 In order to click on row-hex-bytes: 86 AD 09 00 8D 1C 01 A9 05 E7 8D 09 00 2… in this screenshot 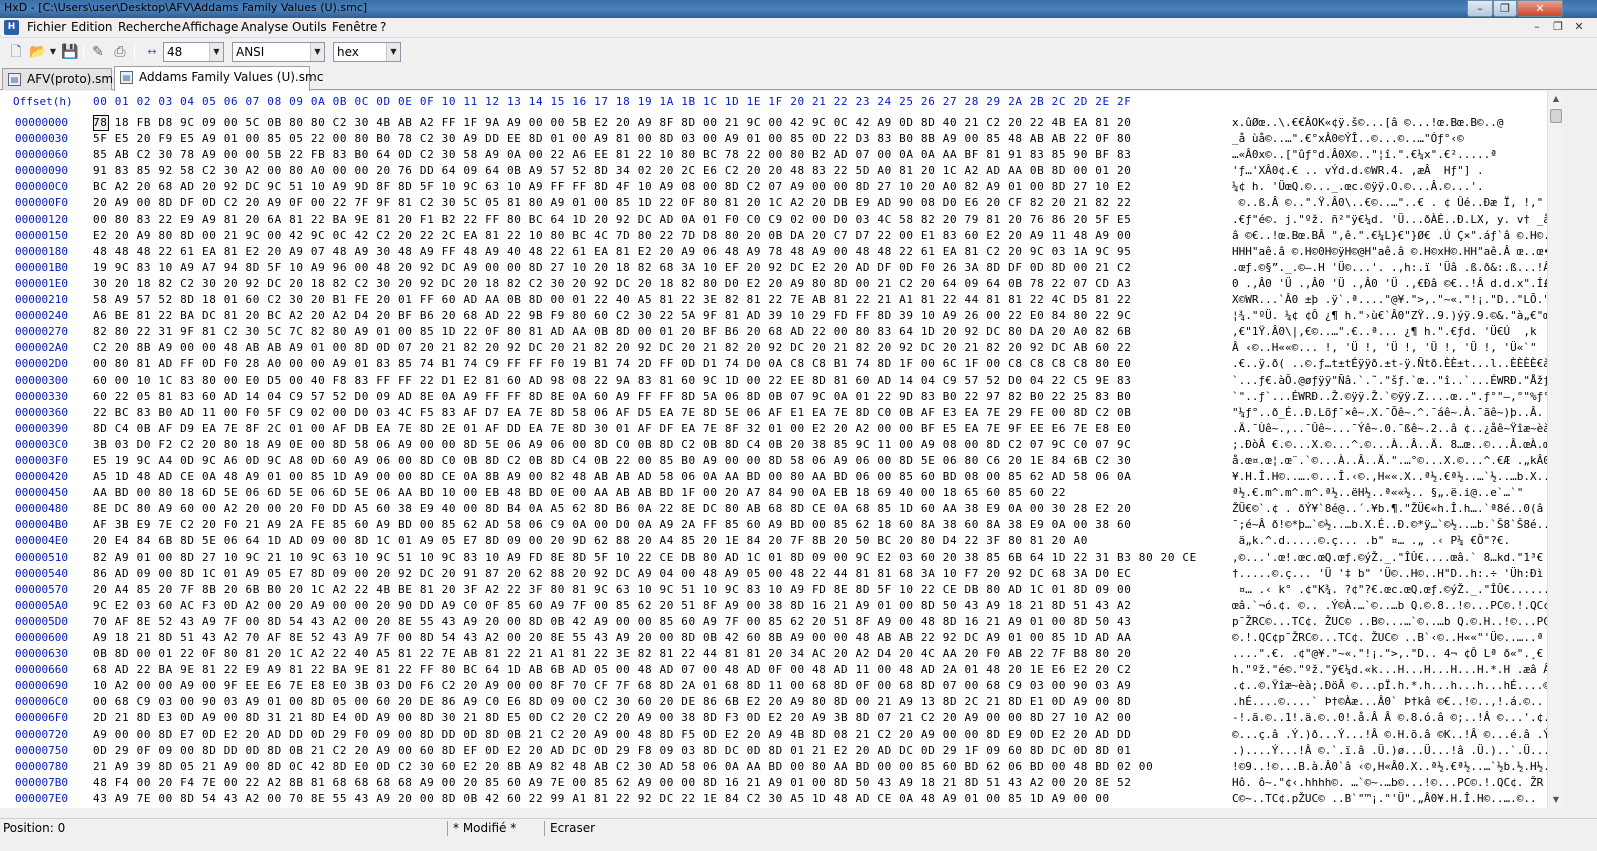, I will do `click(612, 574)`.